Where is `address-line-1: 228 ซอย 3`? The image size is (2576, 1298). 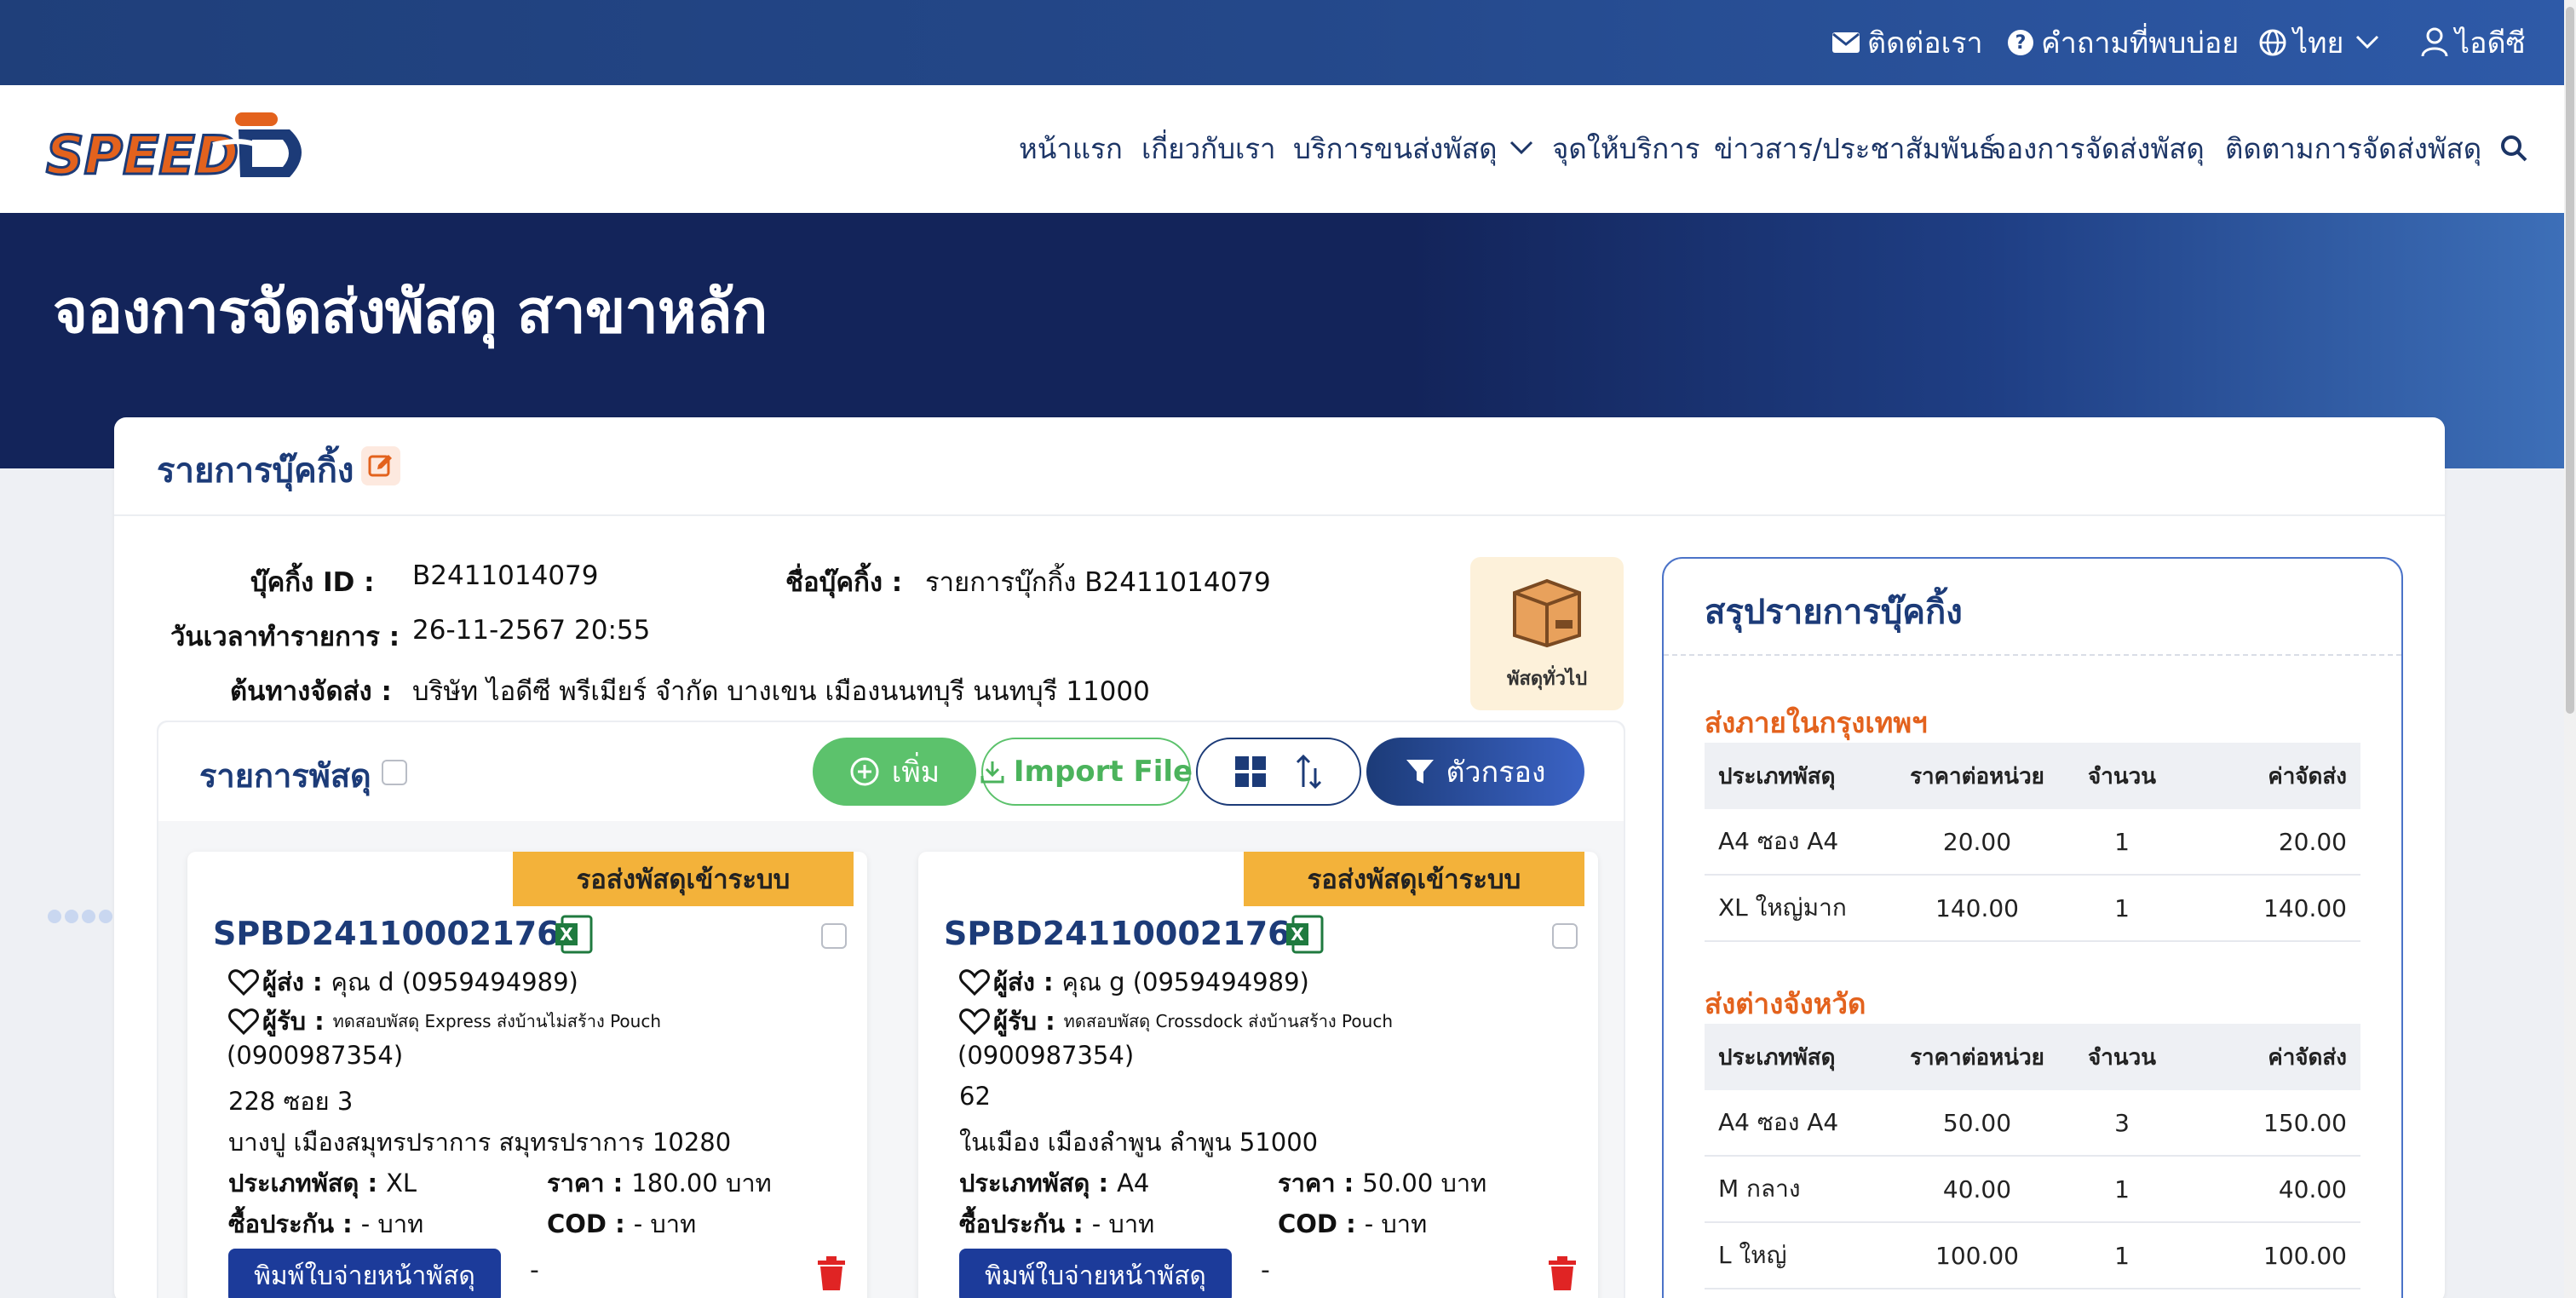 address-line-1: 228 ซอย 3 is located at coordinates (291, 1101).